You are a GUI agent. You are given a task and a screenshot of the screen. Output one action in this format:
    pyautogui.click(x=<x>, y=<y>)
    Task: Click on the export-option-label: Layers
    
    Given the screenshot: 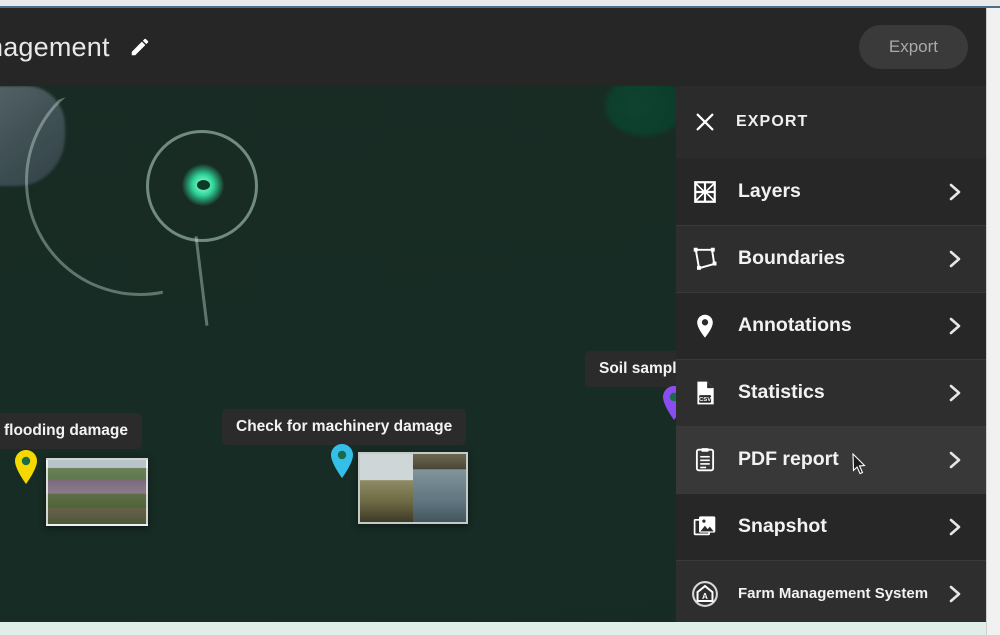 What is the action you would take?
    pyautogui.click(x=769, y=190)
    